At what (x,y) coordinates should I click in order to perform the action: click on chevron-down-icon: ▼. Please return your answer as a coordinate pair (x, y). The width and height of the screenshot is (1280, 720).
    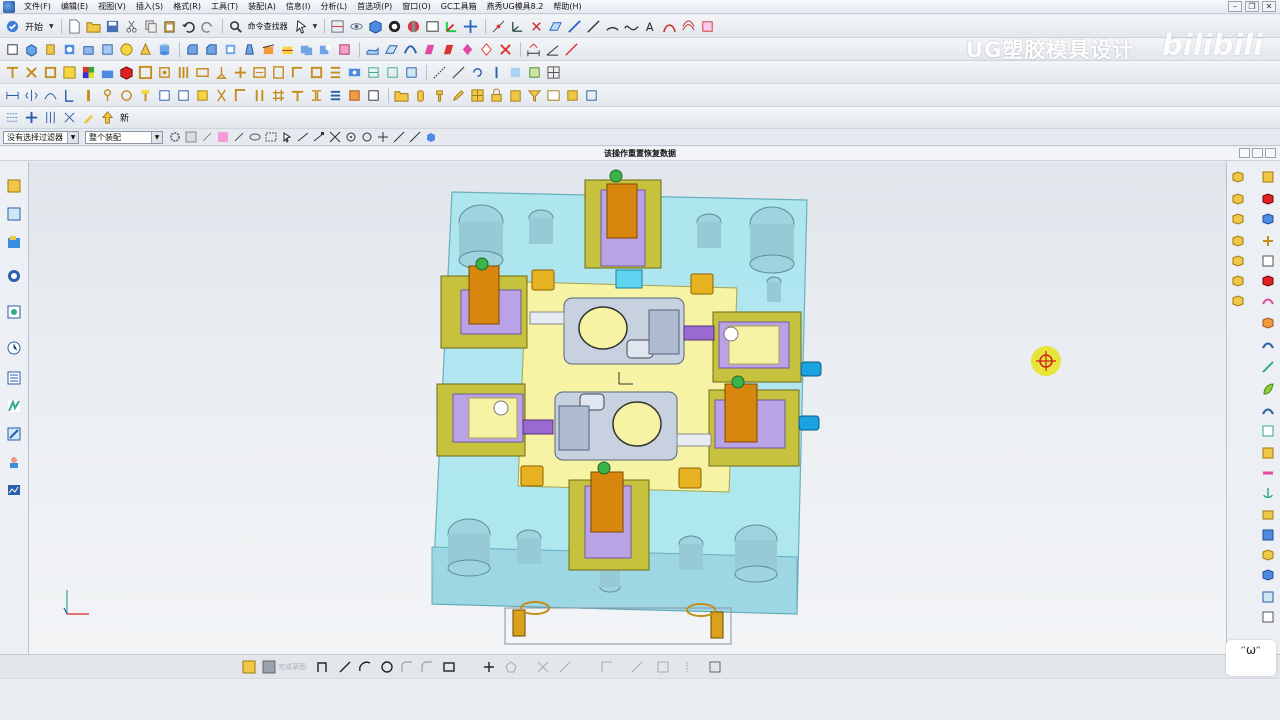
    Looking at the image, I should click on (72, 137).